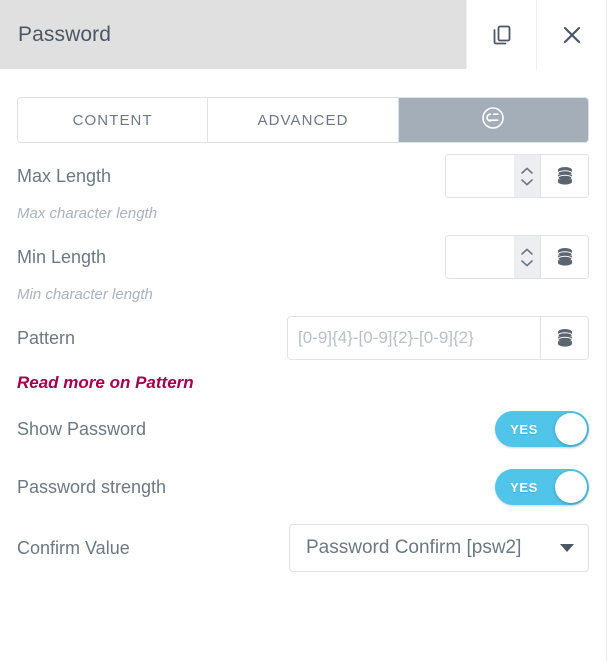 The image size is (614, 661). Describe the element at coordinates (85, 294) in the screenshot. I see `min-length-hint: Min character length` at that location.